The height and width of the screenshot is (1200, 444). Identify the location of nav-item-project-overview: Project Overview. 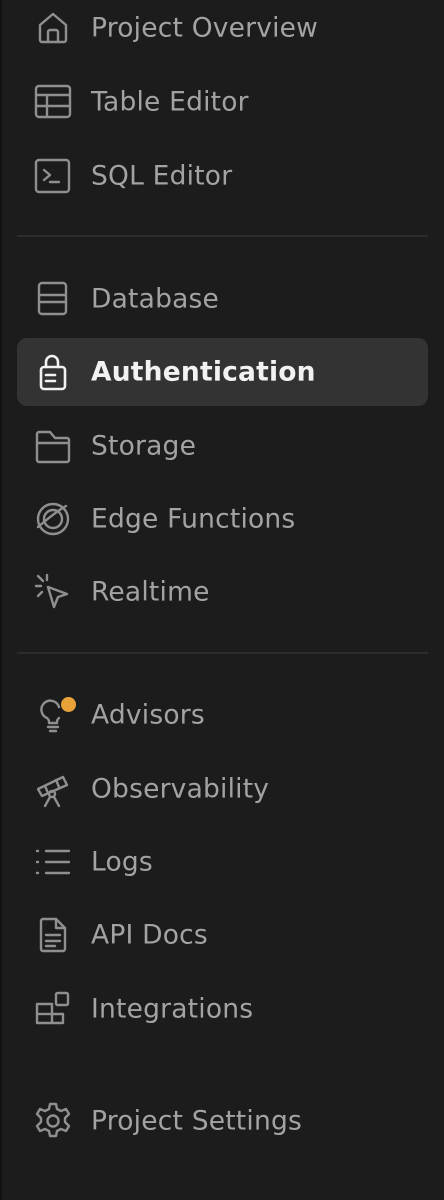
(222, 30).